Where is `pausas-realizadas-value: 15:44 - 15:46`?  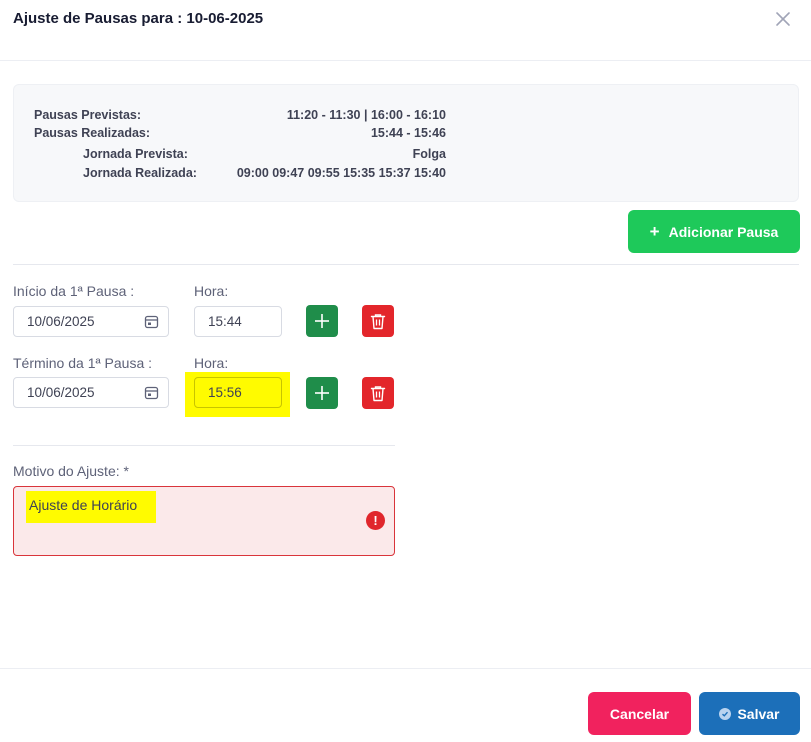
pausas-realizadas-value: 15:44 - 15:46 is located at coordinates (408, 133).